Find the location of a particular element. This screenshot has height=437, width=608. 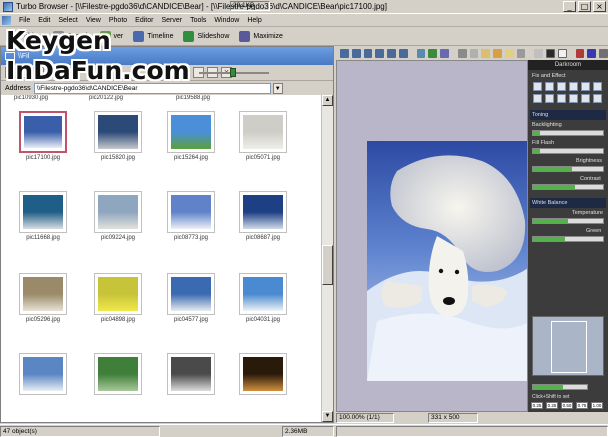

histogram-icon is located at coordinates (592, 53).